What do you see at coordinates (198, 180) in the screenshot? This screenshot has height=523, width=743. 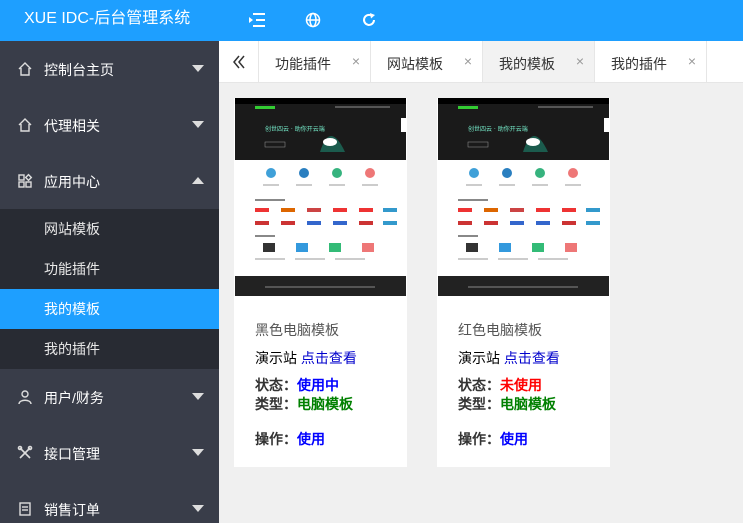 I see `chevron-up-icon` at bounding box center [198, 180].